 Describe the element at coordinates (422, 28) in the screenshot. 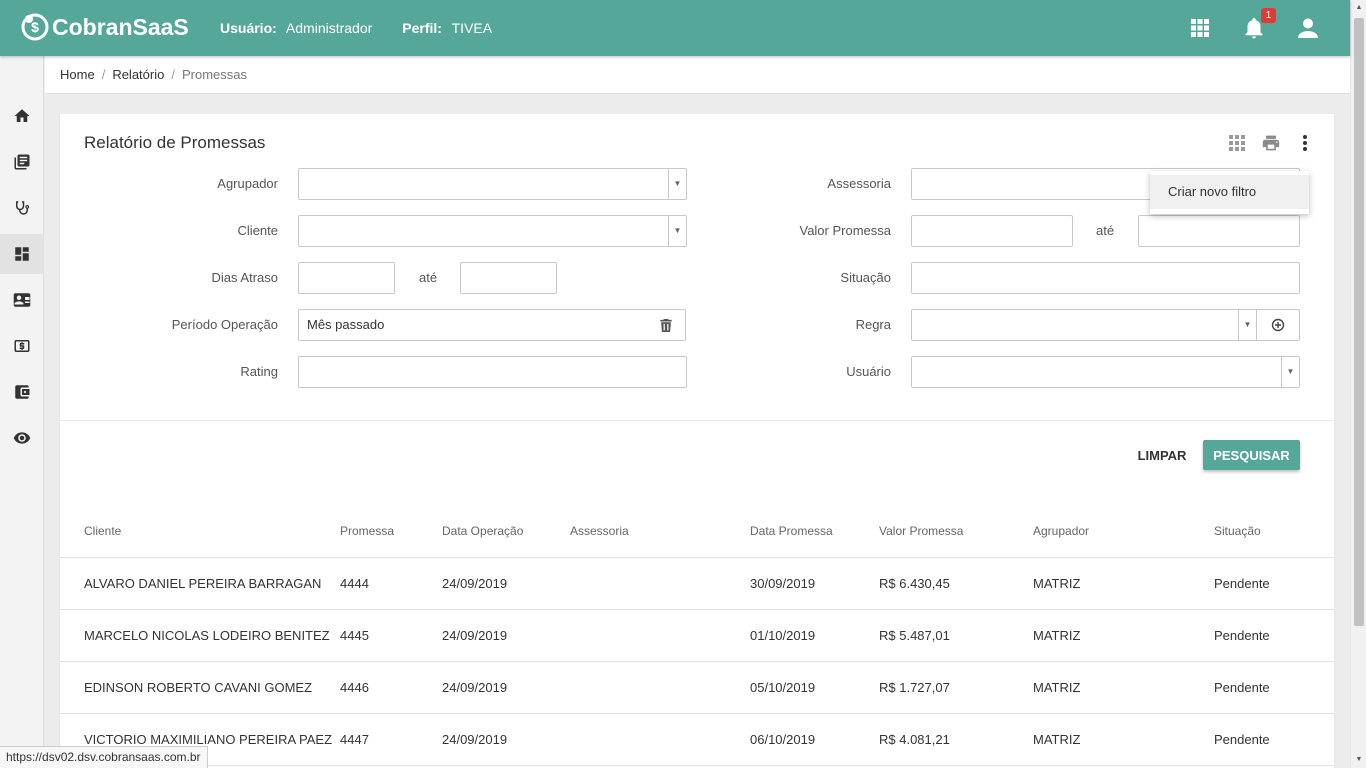

I see `profile-label: Perfil:` at that location.